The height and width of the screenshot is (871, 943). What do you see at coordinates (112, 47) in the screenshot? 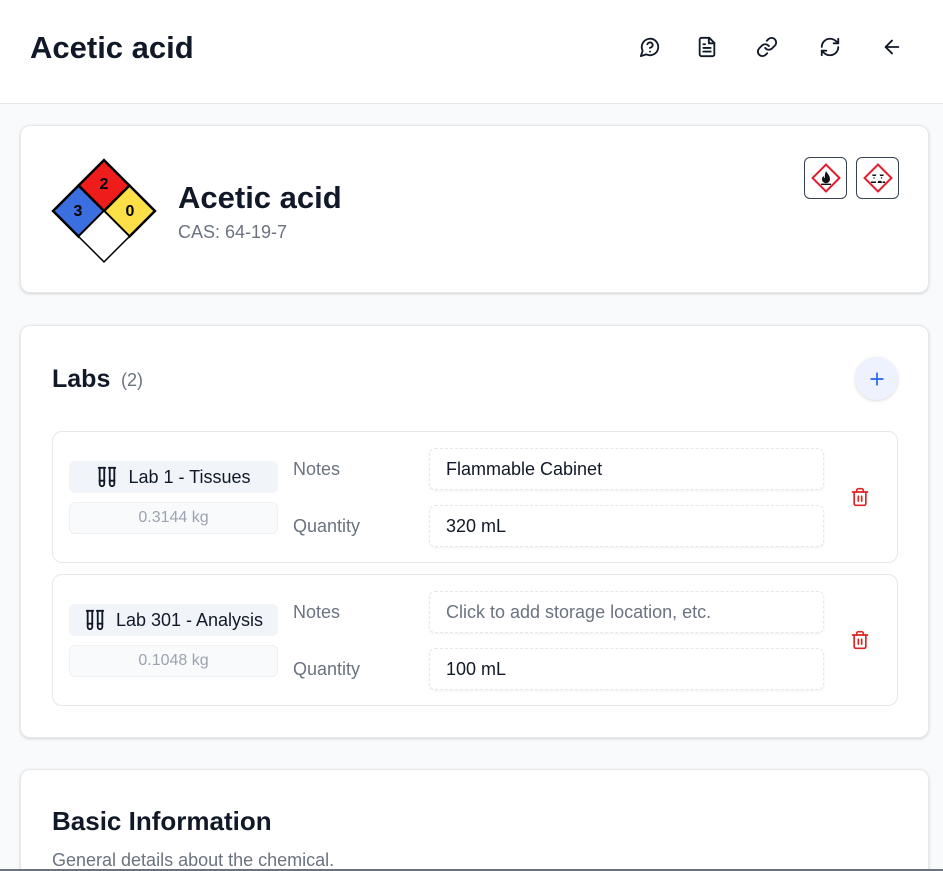
I see `page-title: Acetic acid` at bounding box center [112, 47].